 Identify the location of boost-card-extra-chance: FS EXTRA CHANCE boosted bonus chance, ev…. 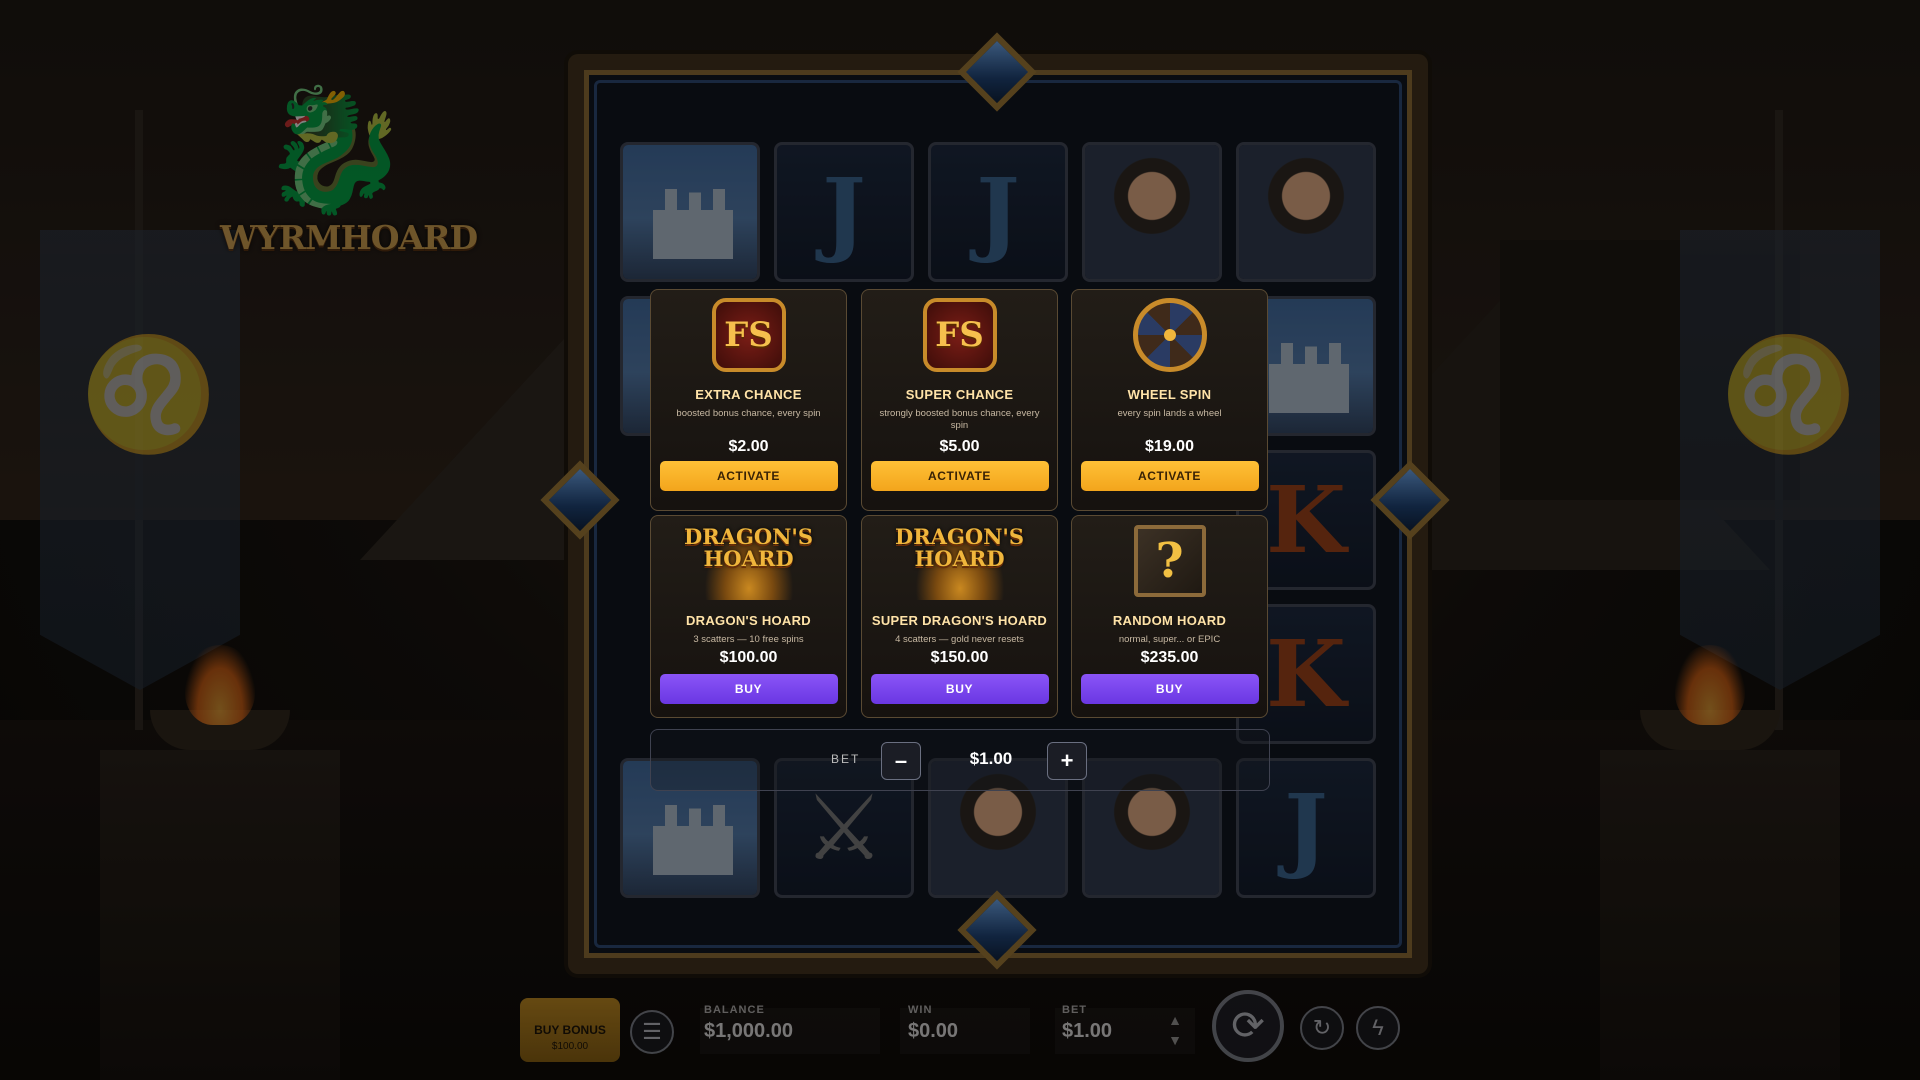
(748, 400).